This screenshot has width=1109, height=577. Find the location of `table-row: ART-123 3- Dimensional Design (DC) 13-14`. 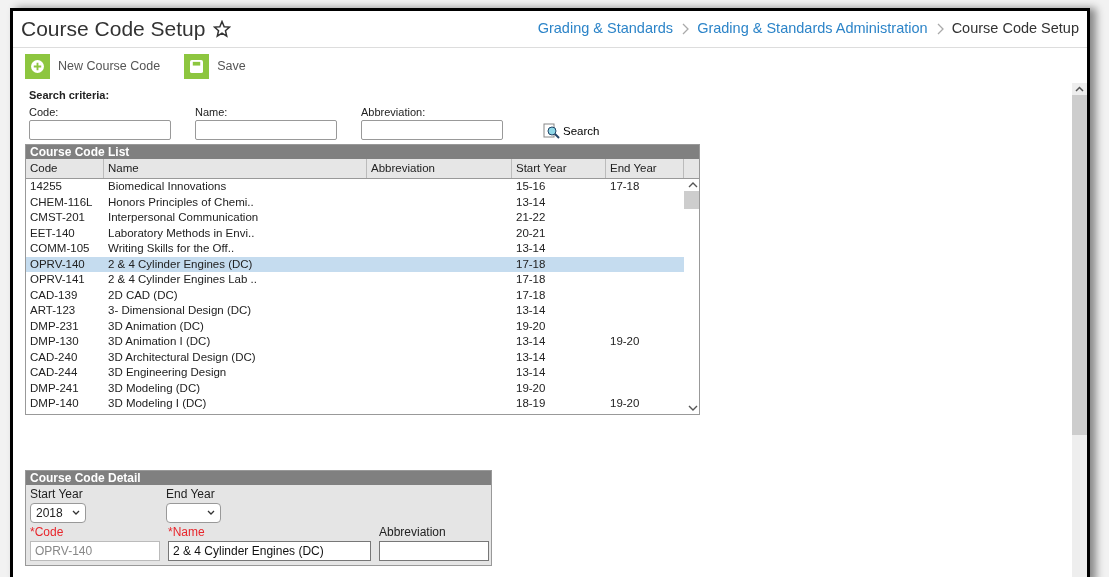

table-row: ART-123 3- Dimensional Design (DC) 13-14 is located at coordinates (355, 311).